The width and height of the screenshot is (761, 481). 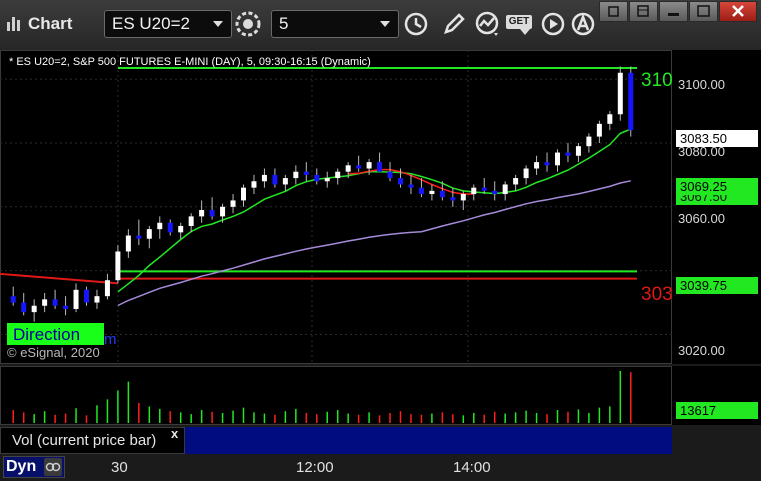 What do you see at coordinates (657, 80) in the screenshot?
I see `level-label-top: 310` at bounding box center [657, 80].